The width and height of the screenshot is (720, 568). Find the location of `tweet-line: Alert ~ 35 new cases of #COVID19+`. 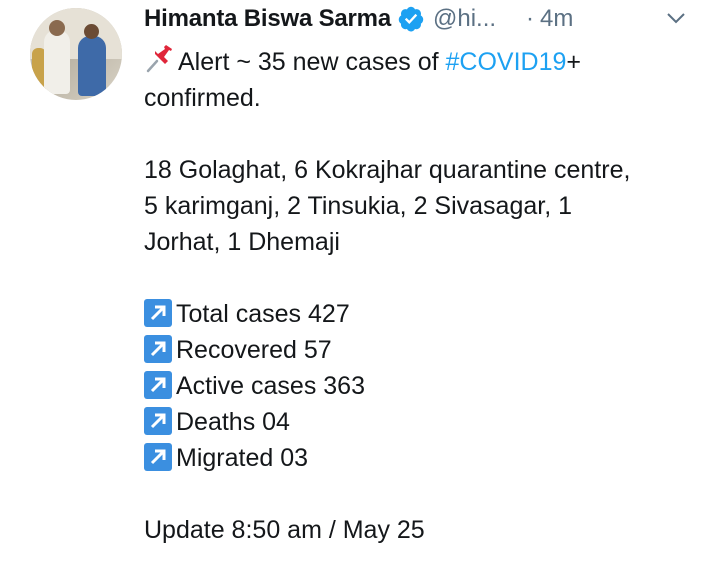

tweet-line: Alert ~ 35 new cases of #COVID19+ is located at coordinates (424, 62).